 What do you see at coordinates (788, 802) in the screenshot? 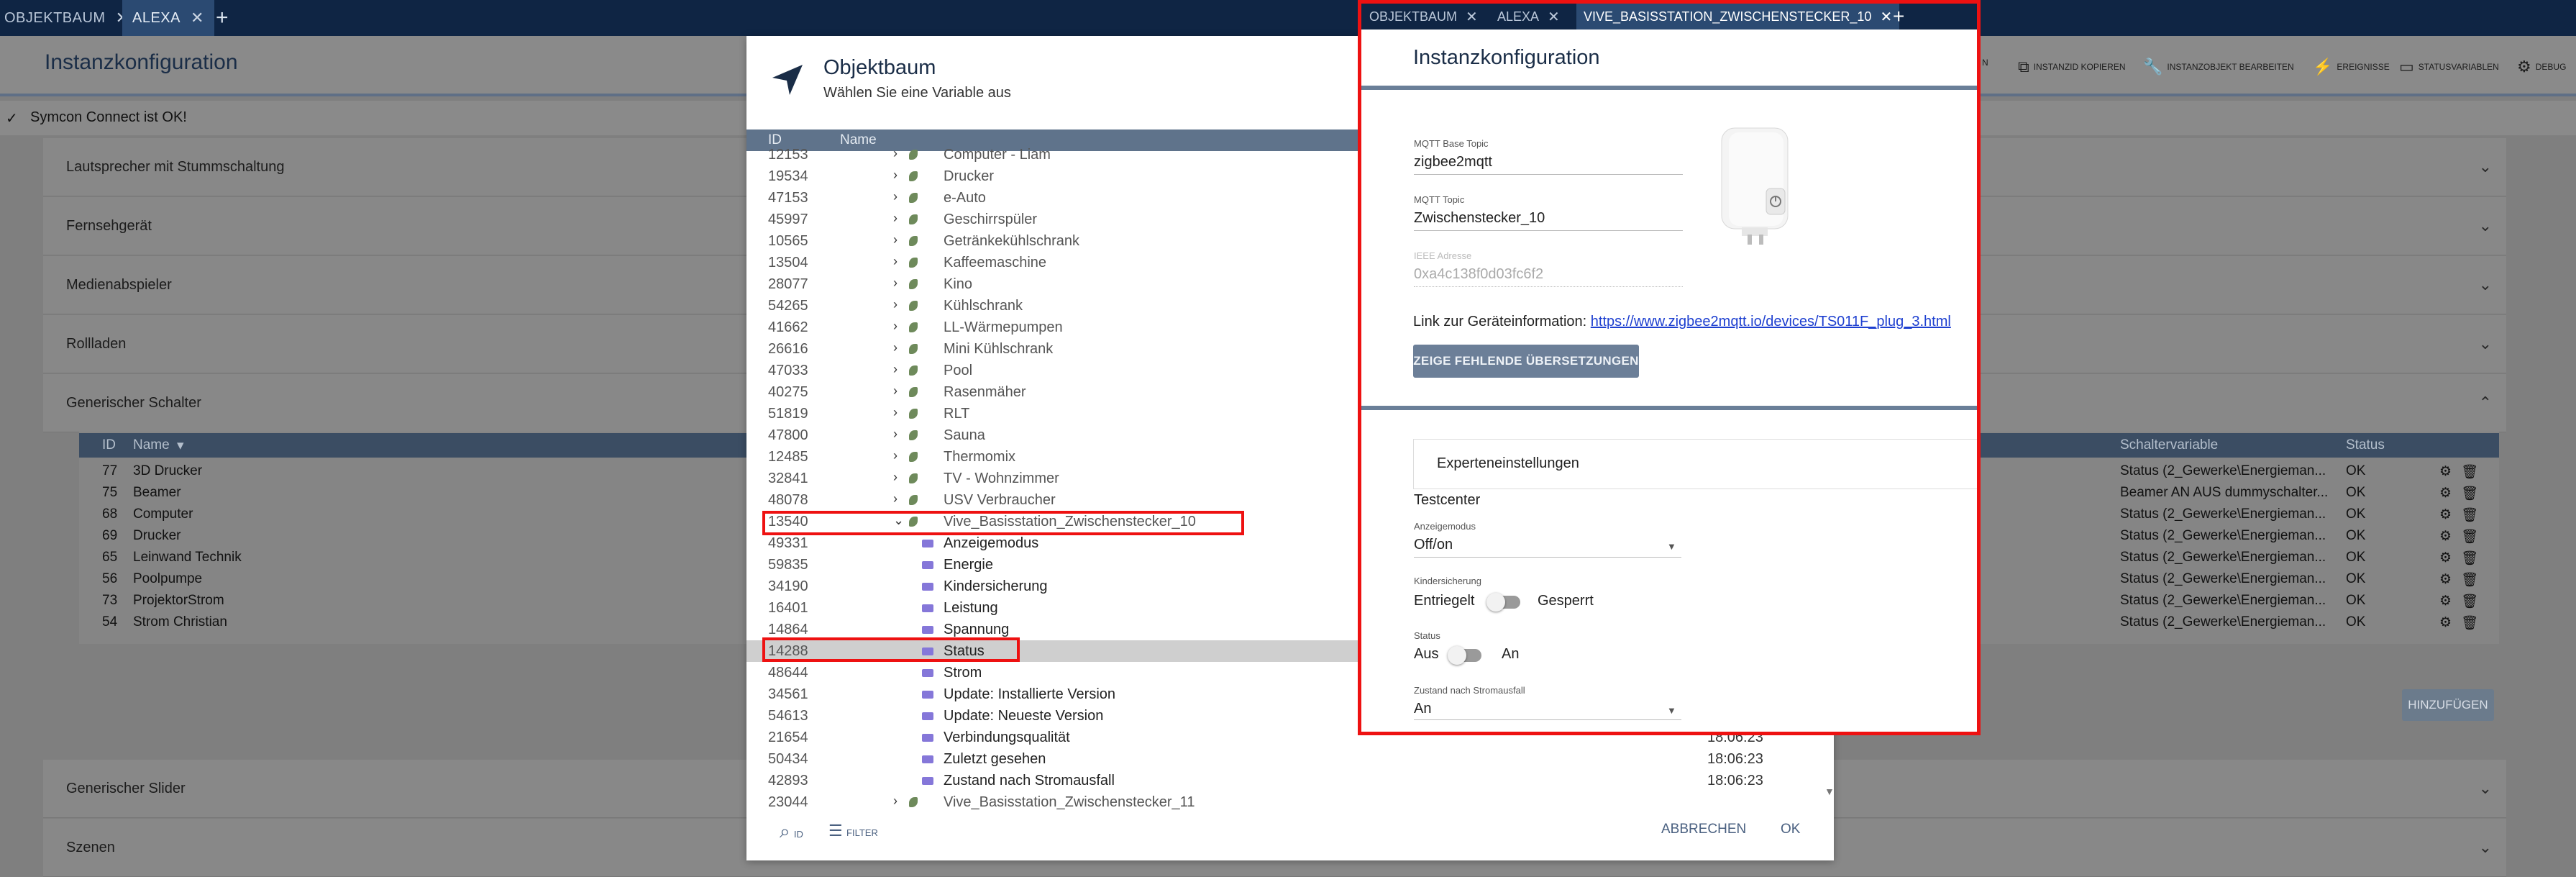
I see `tree-row-id: 23044` at bounding box center [788, 802].